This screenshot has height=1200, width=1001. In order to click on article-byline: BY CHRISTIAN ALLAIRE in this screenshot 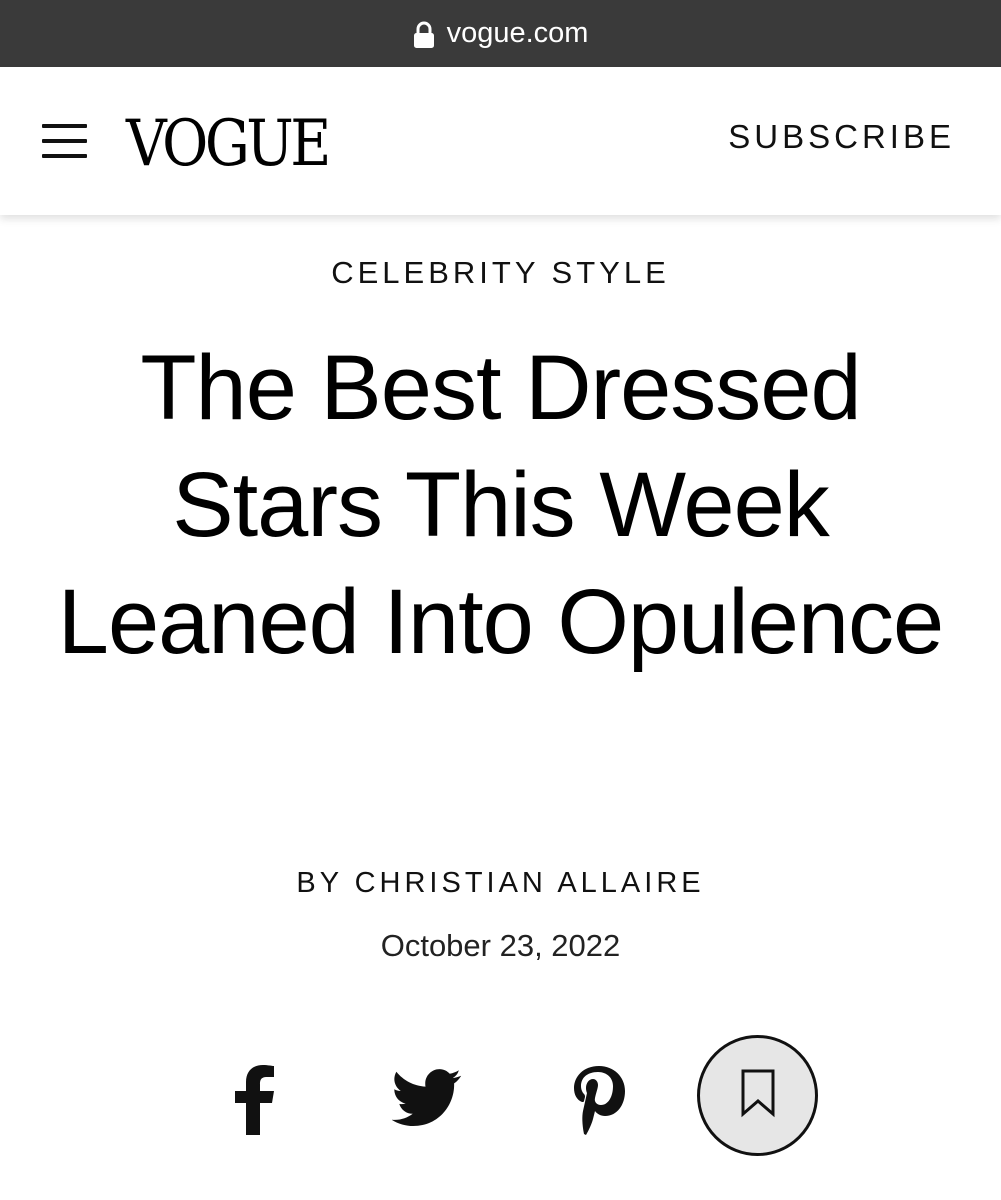, I will do `click(500, 883)`.